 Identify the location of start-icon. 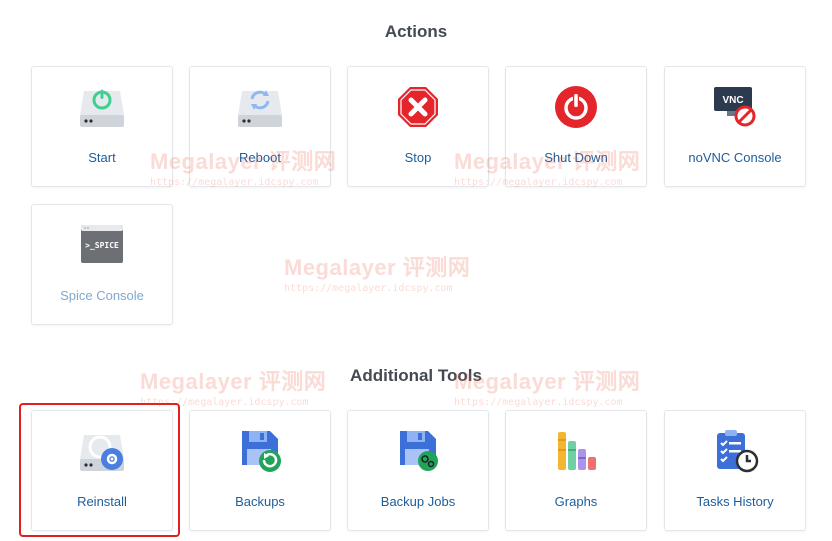
(102, 107).